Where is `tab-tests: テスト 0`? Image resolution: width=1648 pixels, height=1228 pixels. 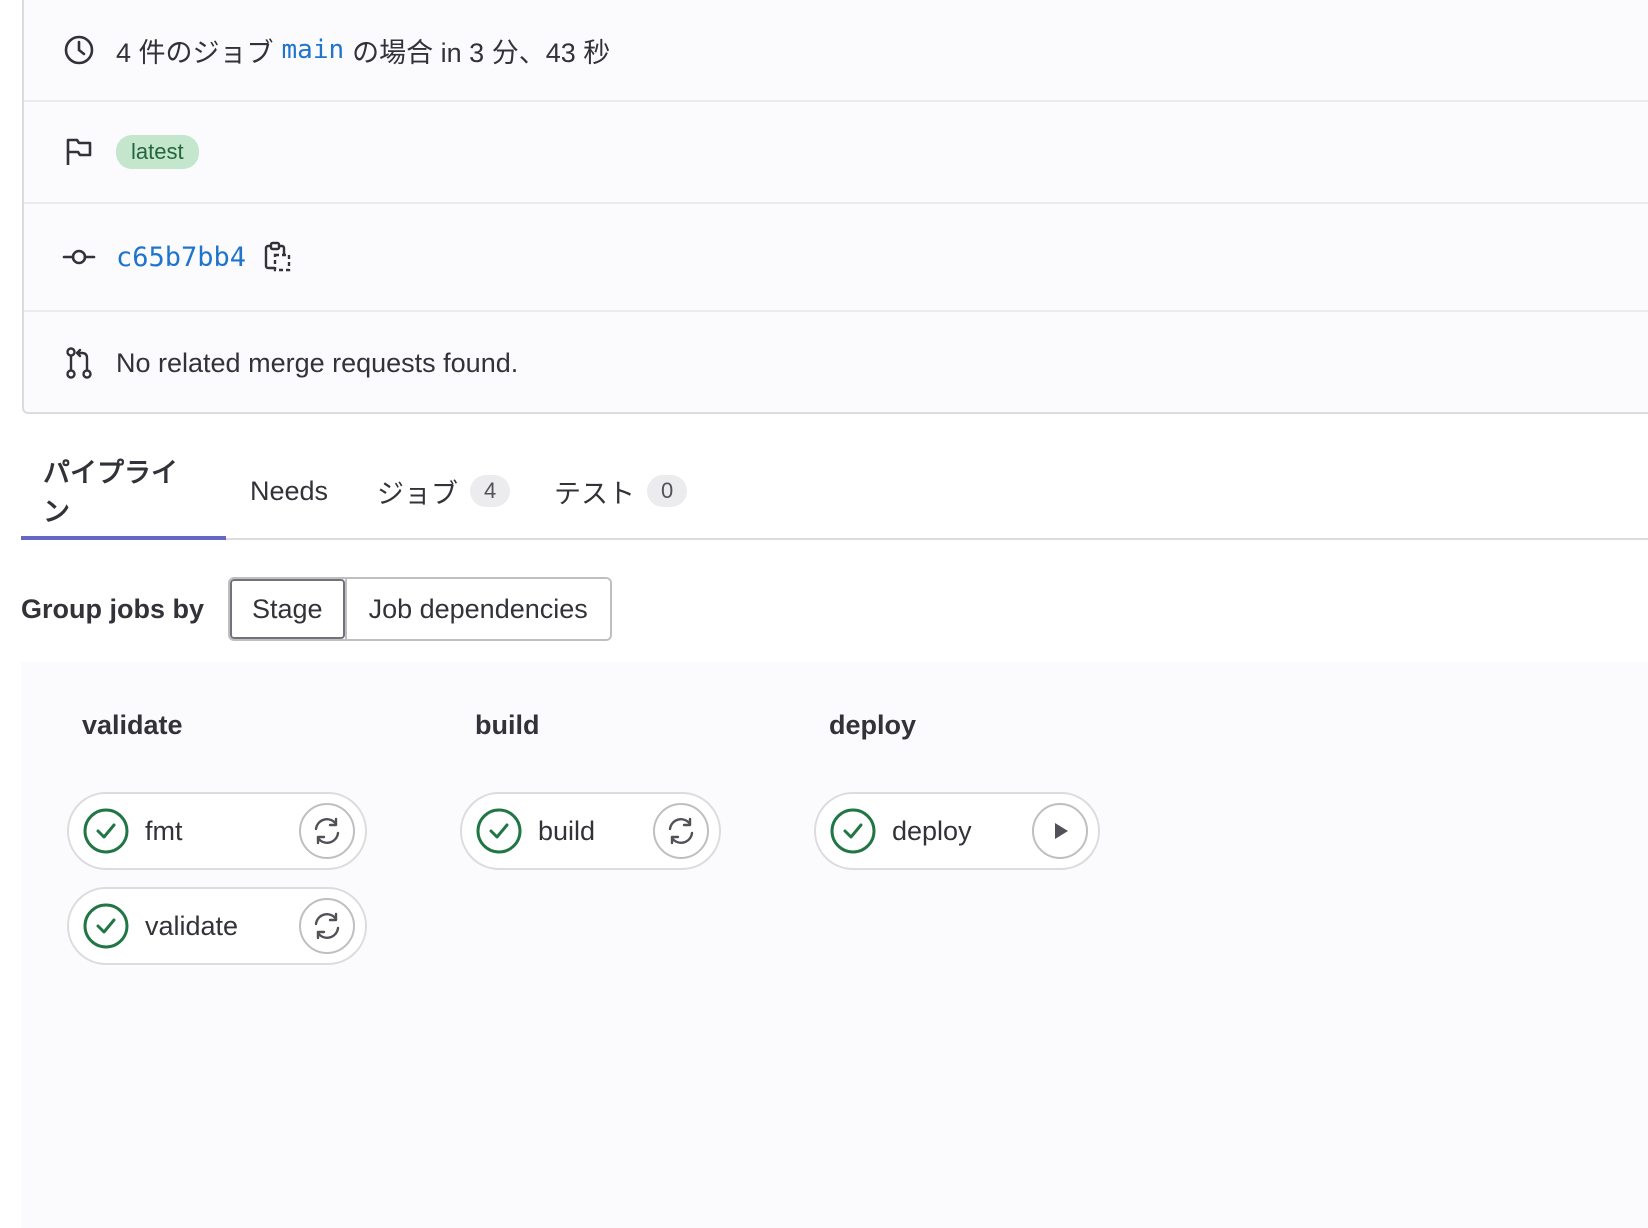
tab-tests: テスト 0 is located at coordinates (620, 491).